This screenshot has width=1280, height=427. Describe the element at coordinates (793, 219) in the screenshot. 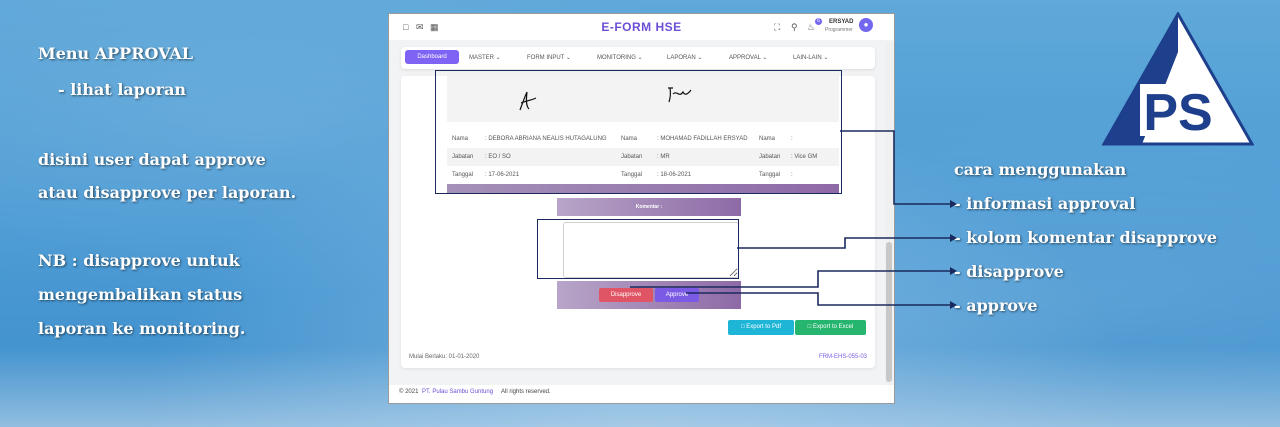

I see `callout-connectors` at that location.